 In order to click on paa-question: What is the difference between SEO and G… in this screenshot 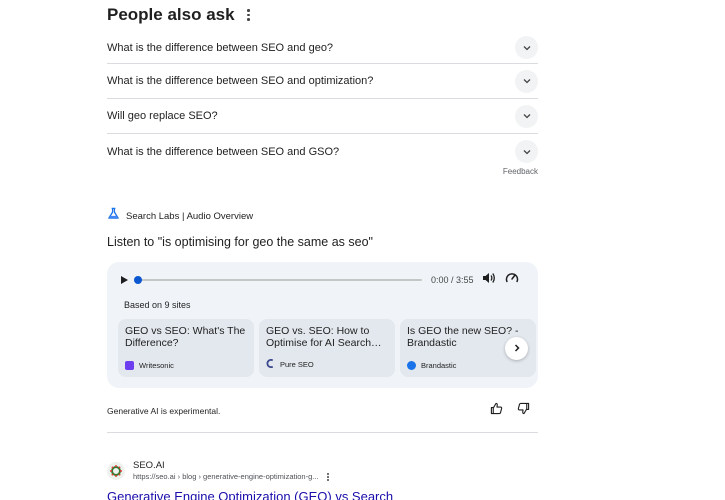, I will do `click(322, 151)`.